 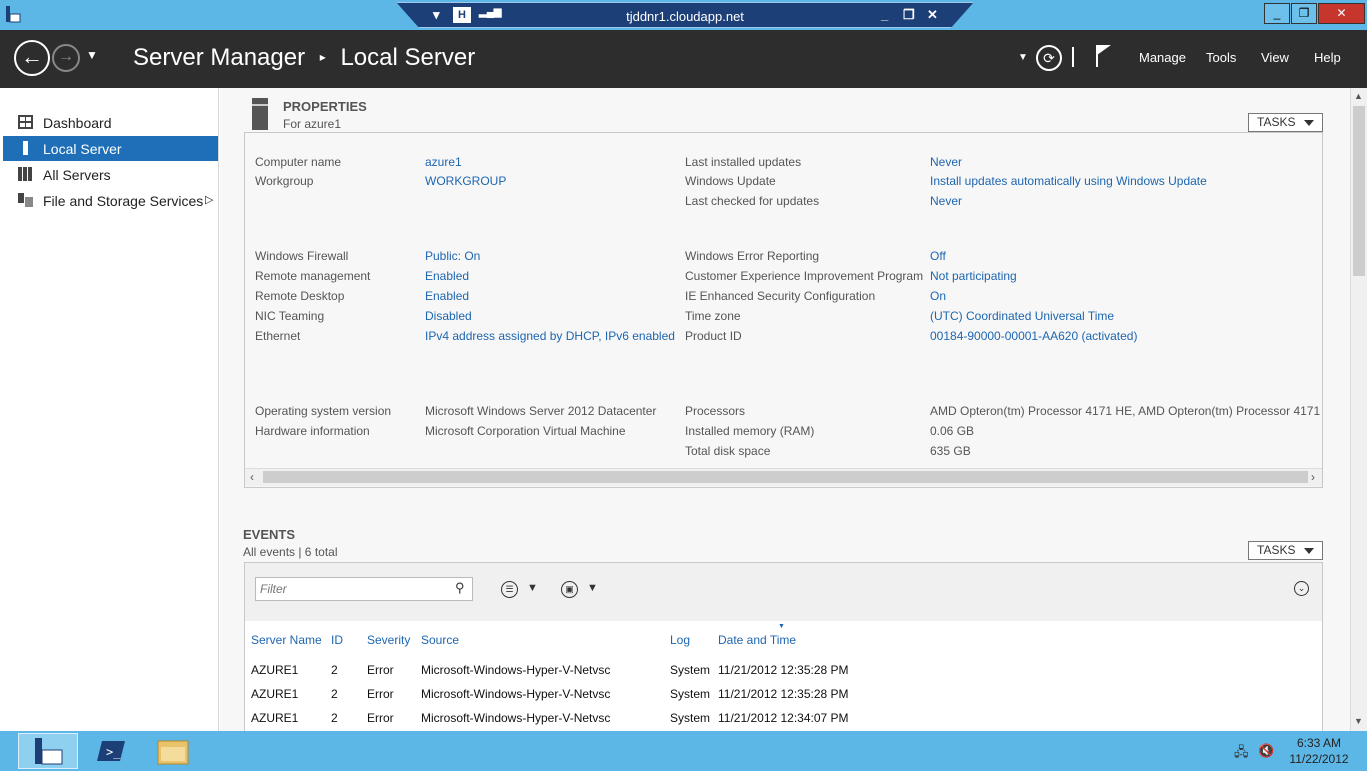 I want to click on prop-key: Computer name, so click(x=298, y=162).